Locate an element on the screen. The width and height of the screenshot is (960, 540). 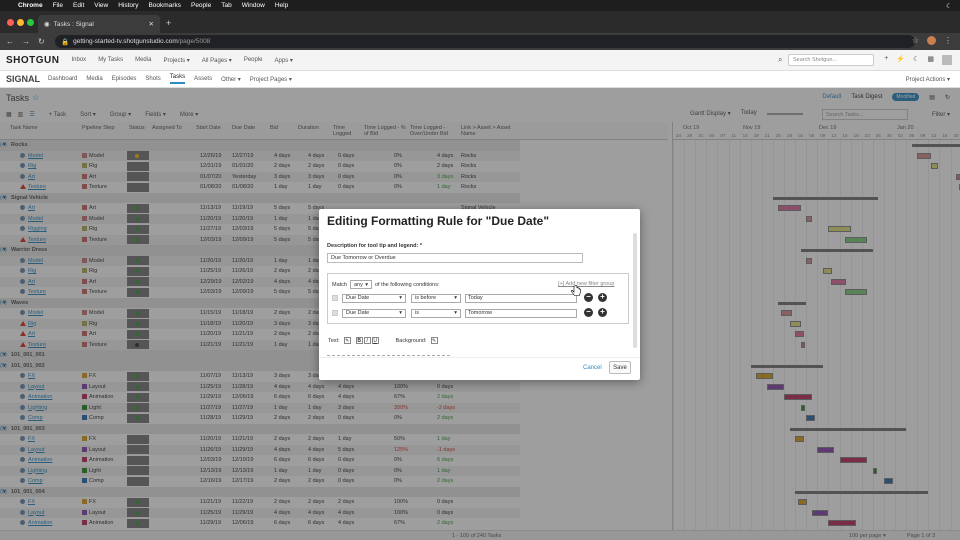
project-title: SIGNAL is located at coordinates (23, 79).